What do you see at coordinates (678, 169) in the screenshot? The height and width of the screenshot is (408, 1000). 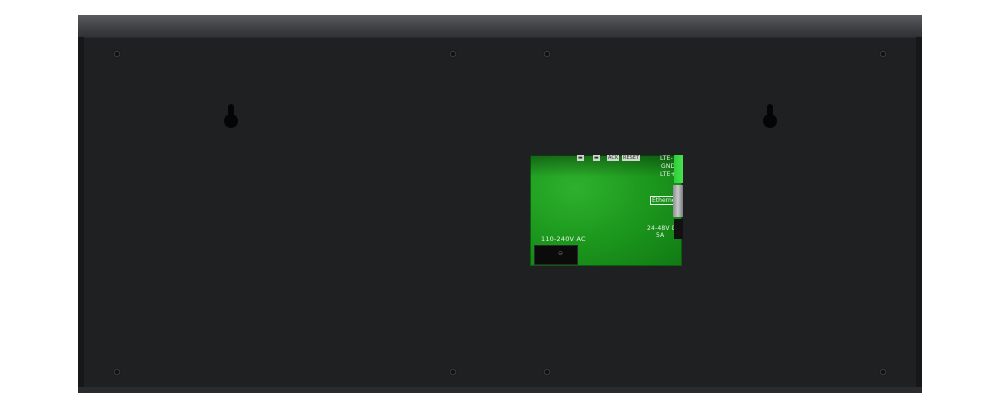 I see `lte-terminal-block` at bounding box center [678, 169].